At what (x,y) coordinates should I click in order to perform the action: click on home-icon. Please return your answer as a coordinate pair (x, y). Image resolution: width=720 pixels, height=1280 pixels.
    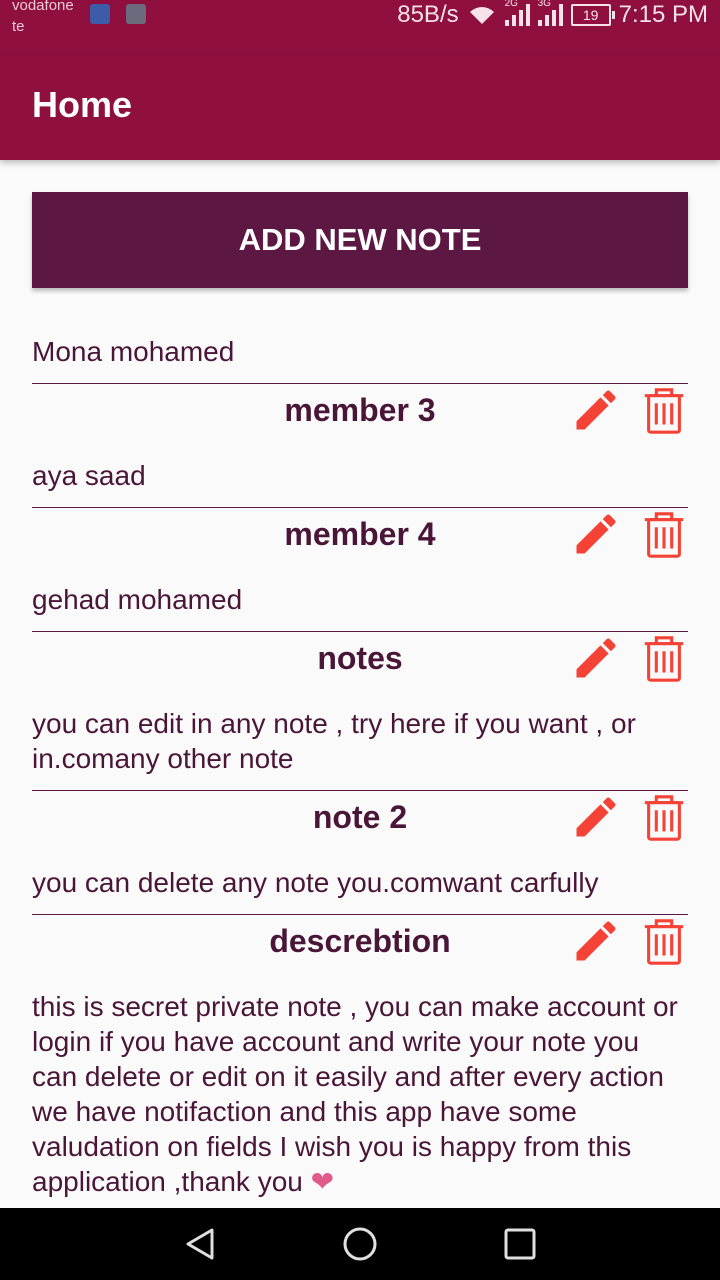
    Looking at the image, I should click on (360, 1244).